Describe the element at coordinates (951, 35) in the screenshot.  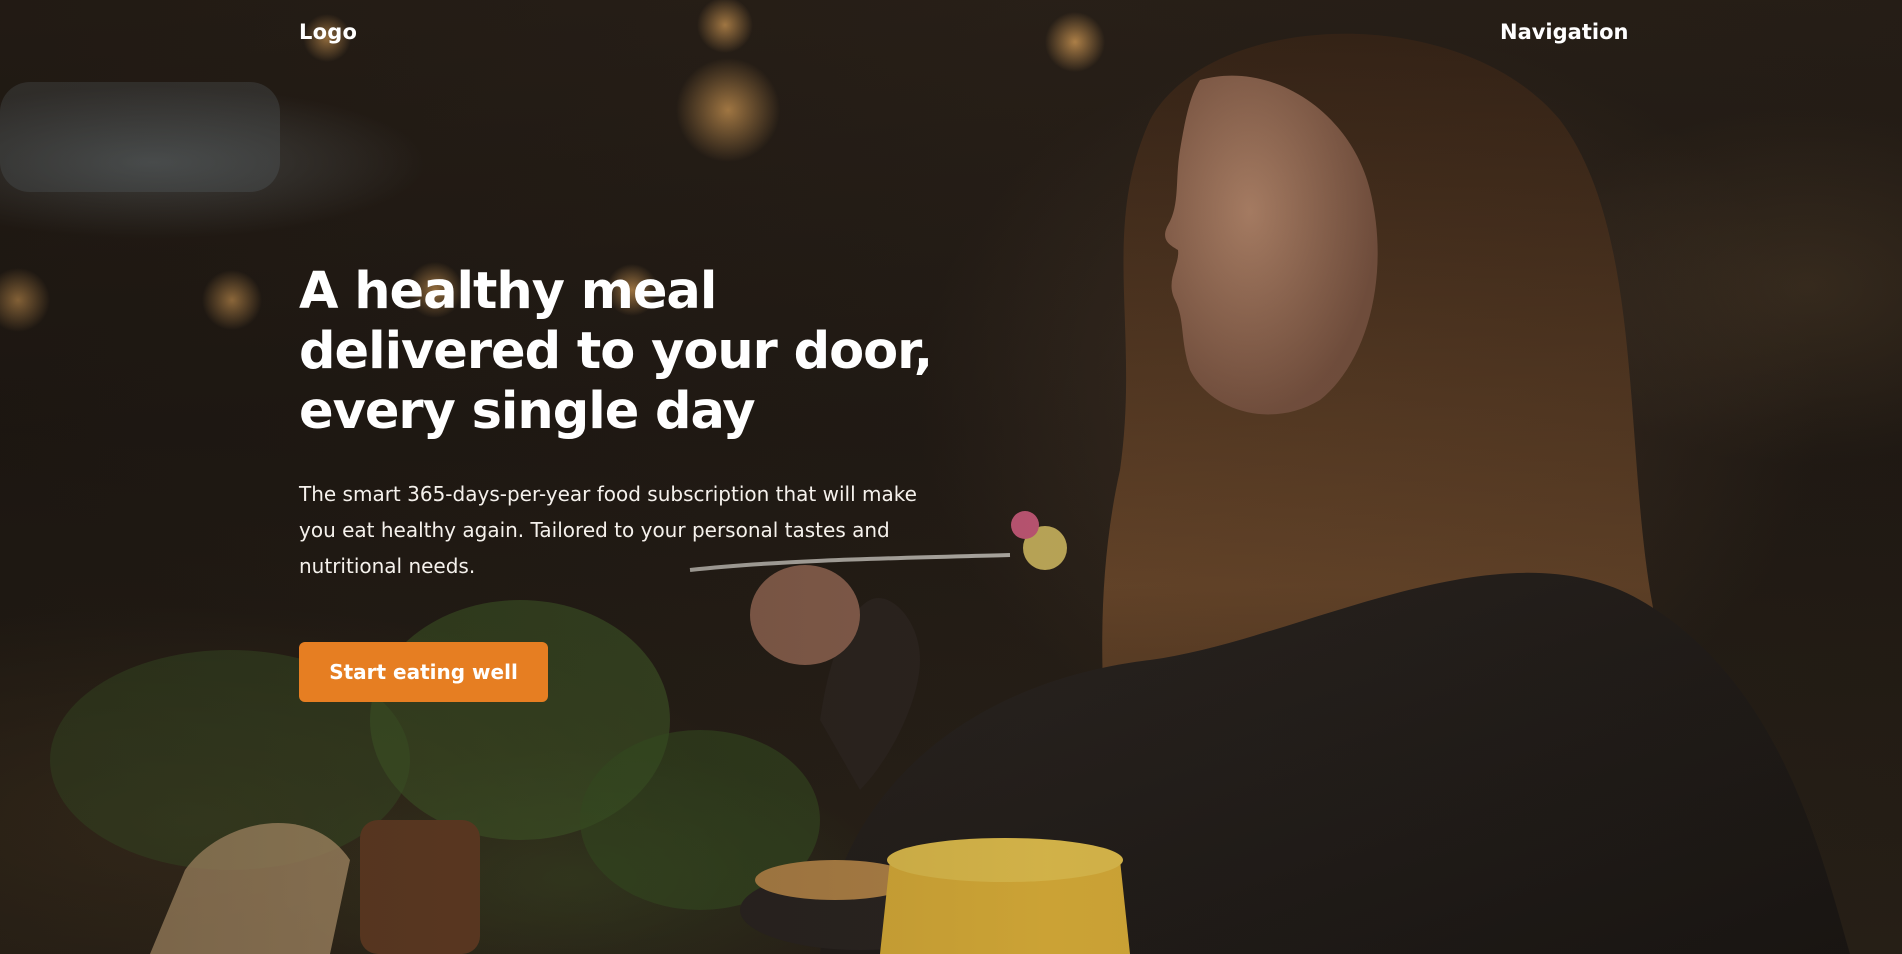
I see `site-header: Logo Navigation` at that location.